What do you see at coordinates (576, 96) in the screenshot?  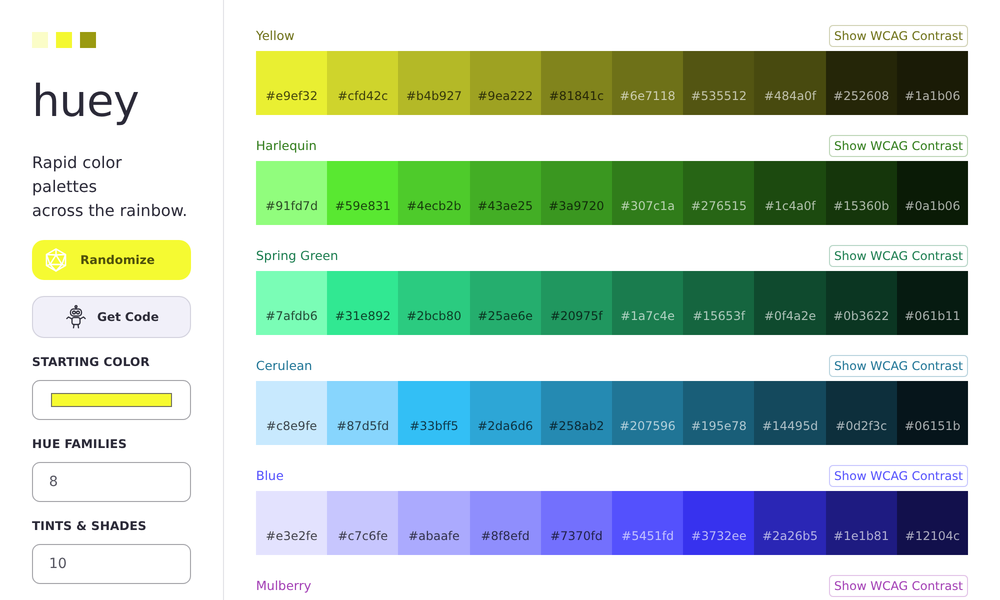 I see `hex-code: #81841c` at bounding box center [576, 96].